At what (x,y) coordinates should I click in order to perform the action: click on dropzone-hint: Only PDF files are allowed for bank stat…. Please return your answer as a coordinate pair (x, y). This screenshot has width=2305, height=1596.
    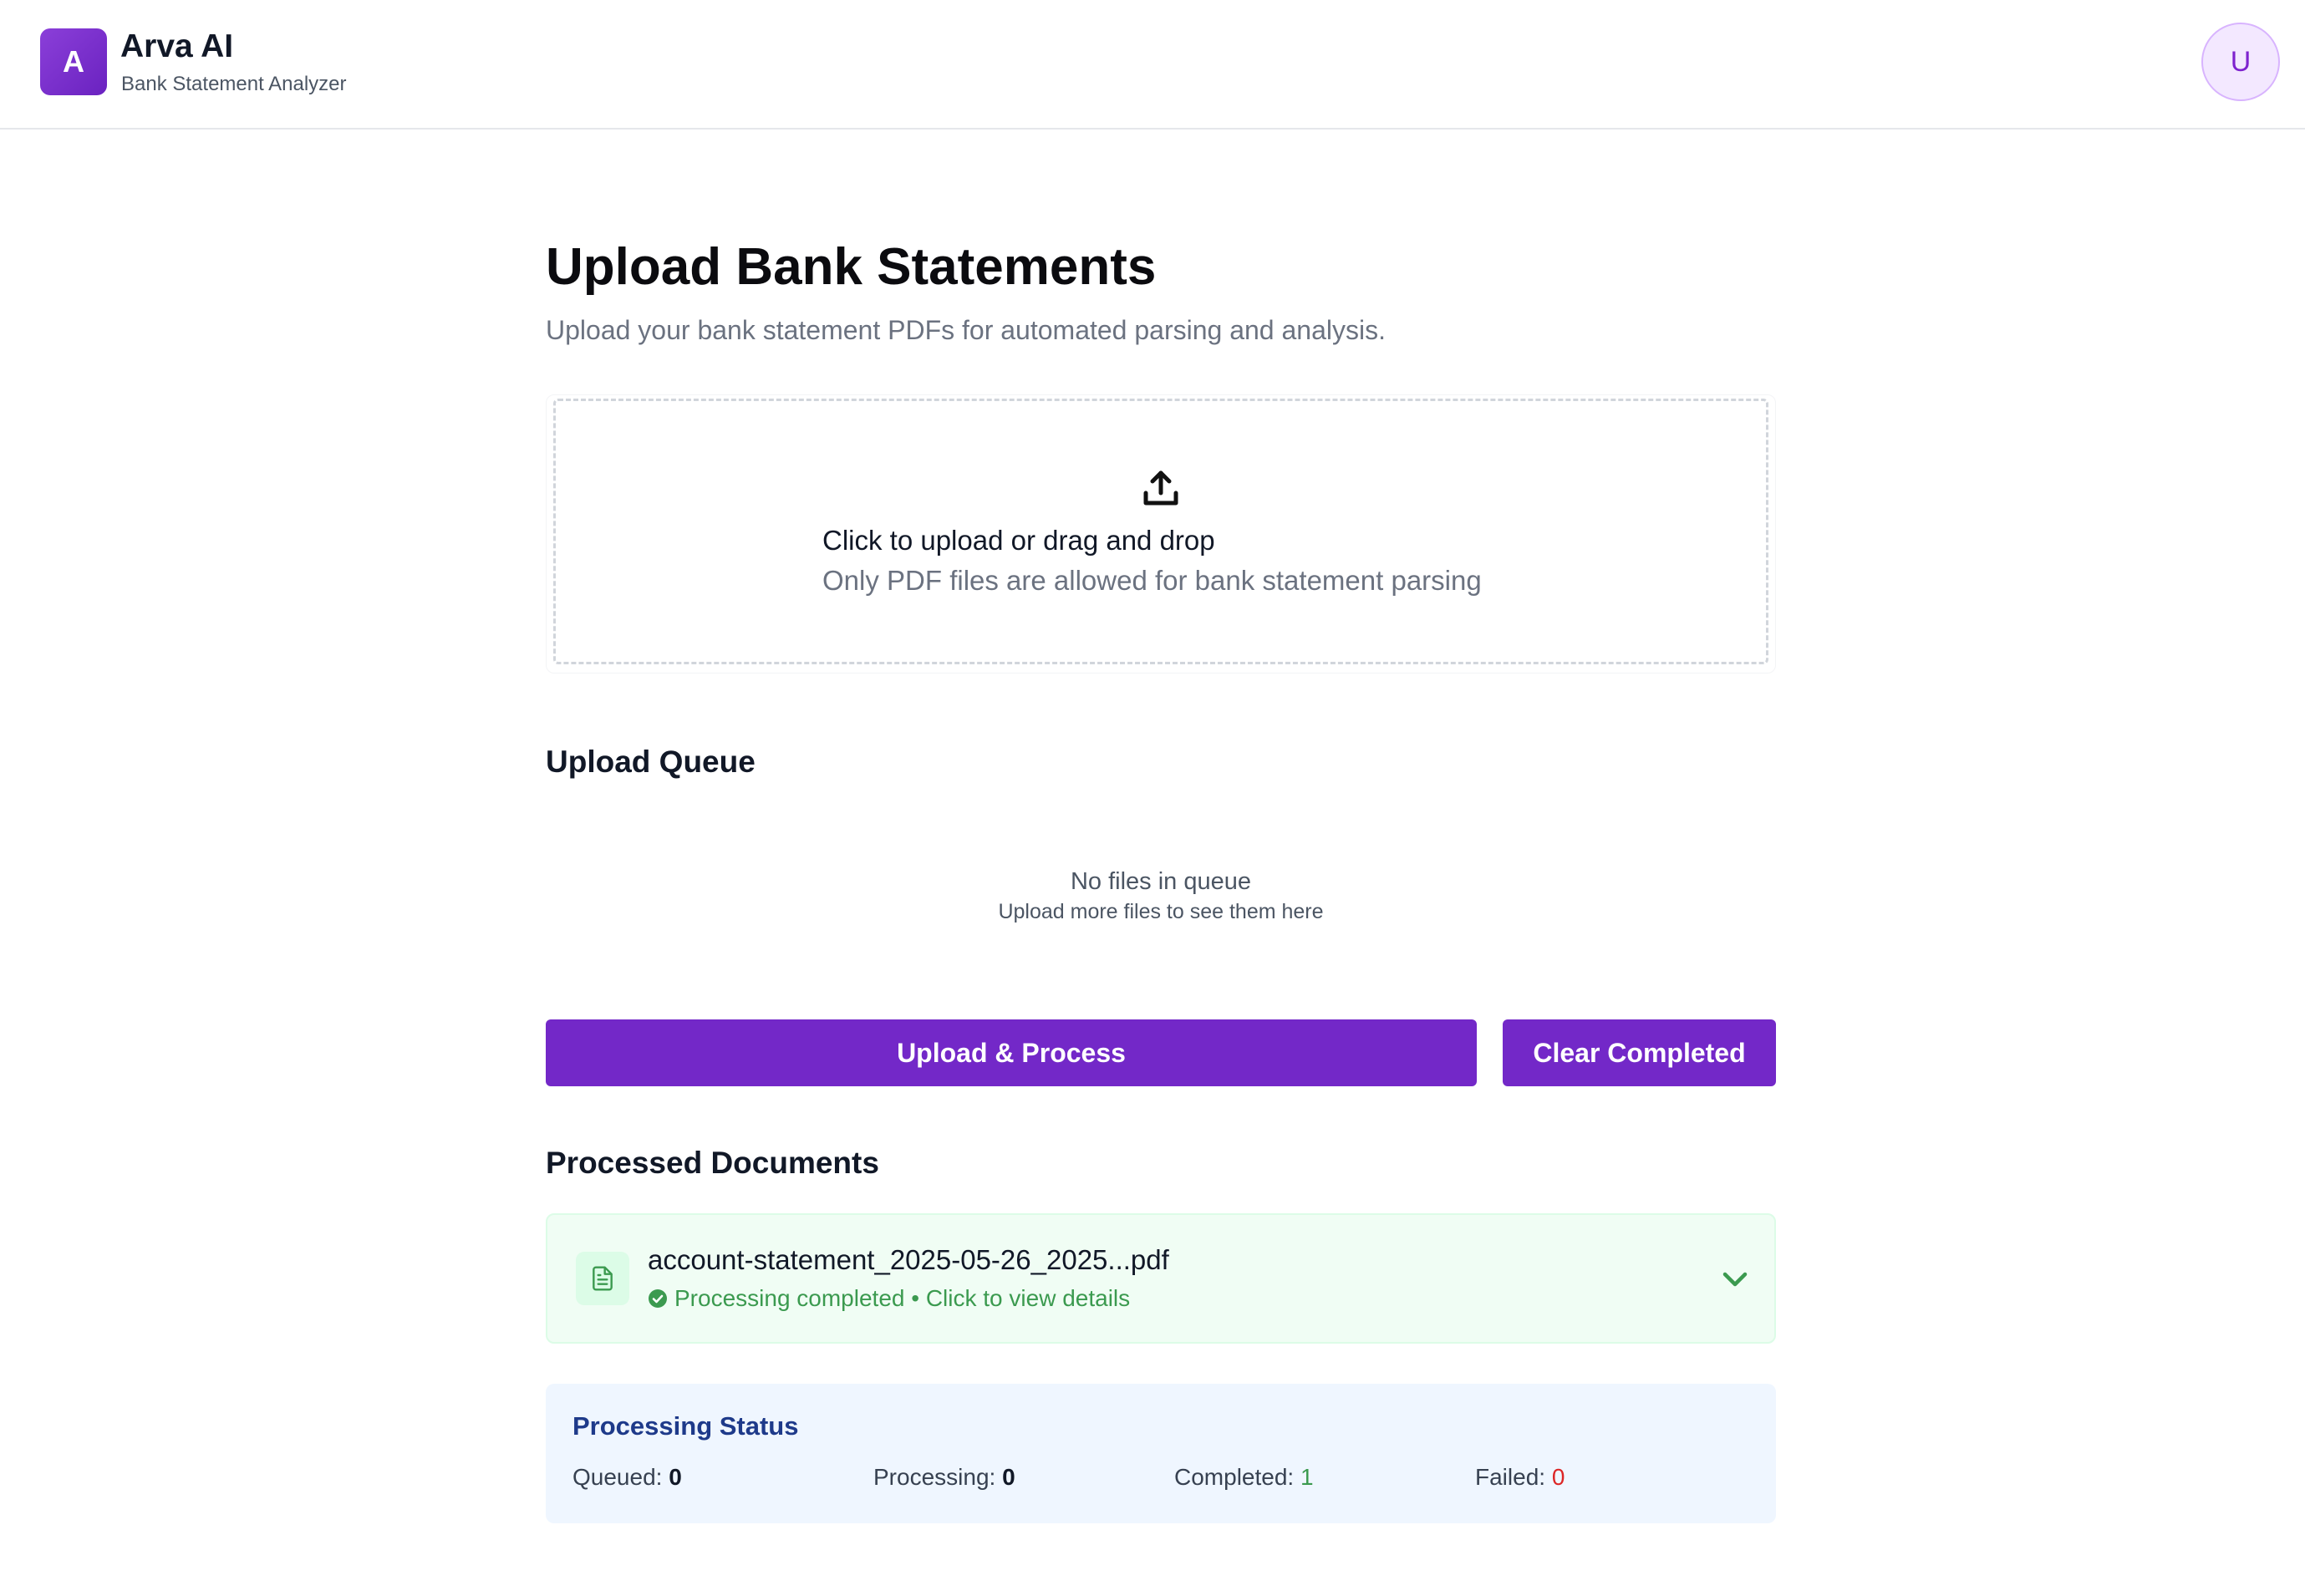
    Looking at the image, I should click on (1152, 580).